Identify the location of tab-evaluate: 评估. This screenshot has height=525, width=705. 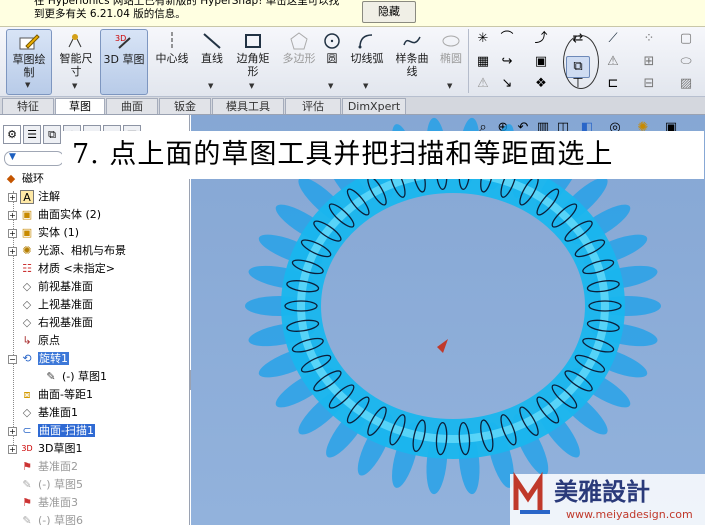
(313, 106).